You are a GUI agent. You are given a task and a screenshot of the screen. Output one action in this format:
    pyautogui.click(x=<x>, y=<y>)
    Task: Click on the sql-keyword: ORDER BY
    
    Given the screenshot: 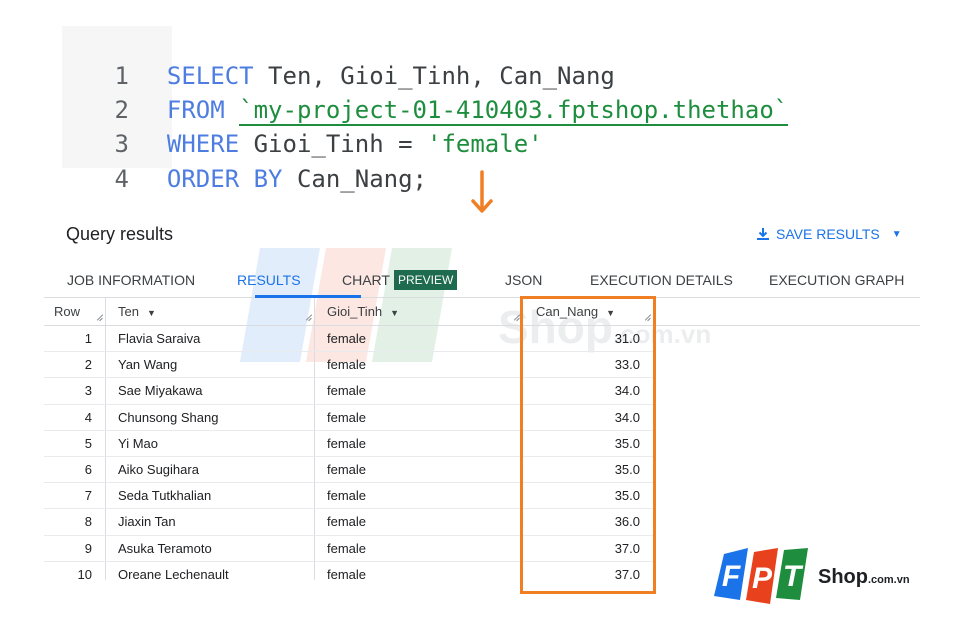 What is the action you would take?
    pyautogui.click(x=224, y=179)
    